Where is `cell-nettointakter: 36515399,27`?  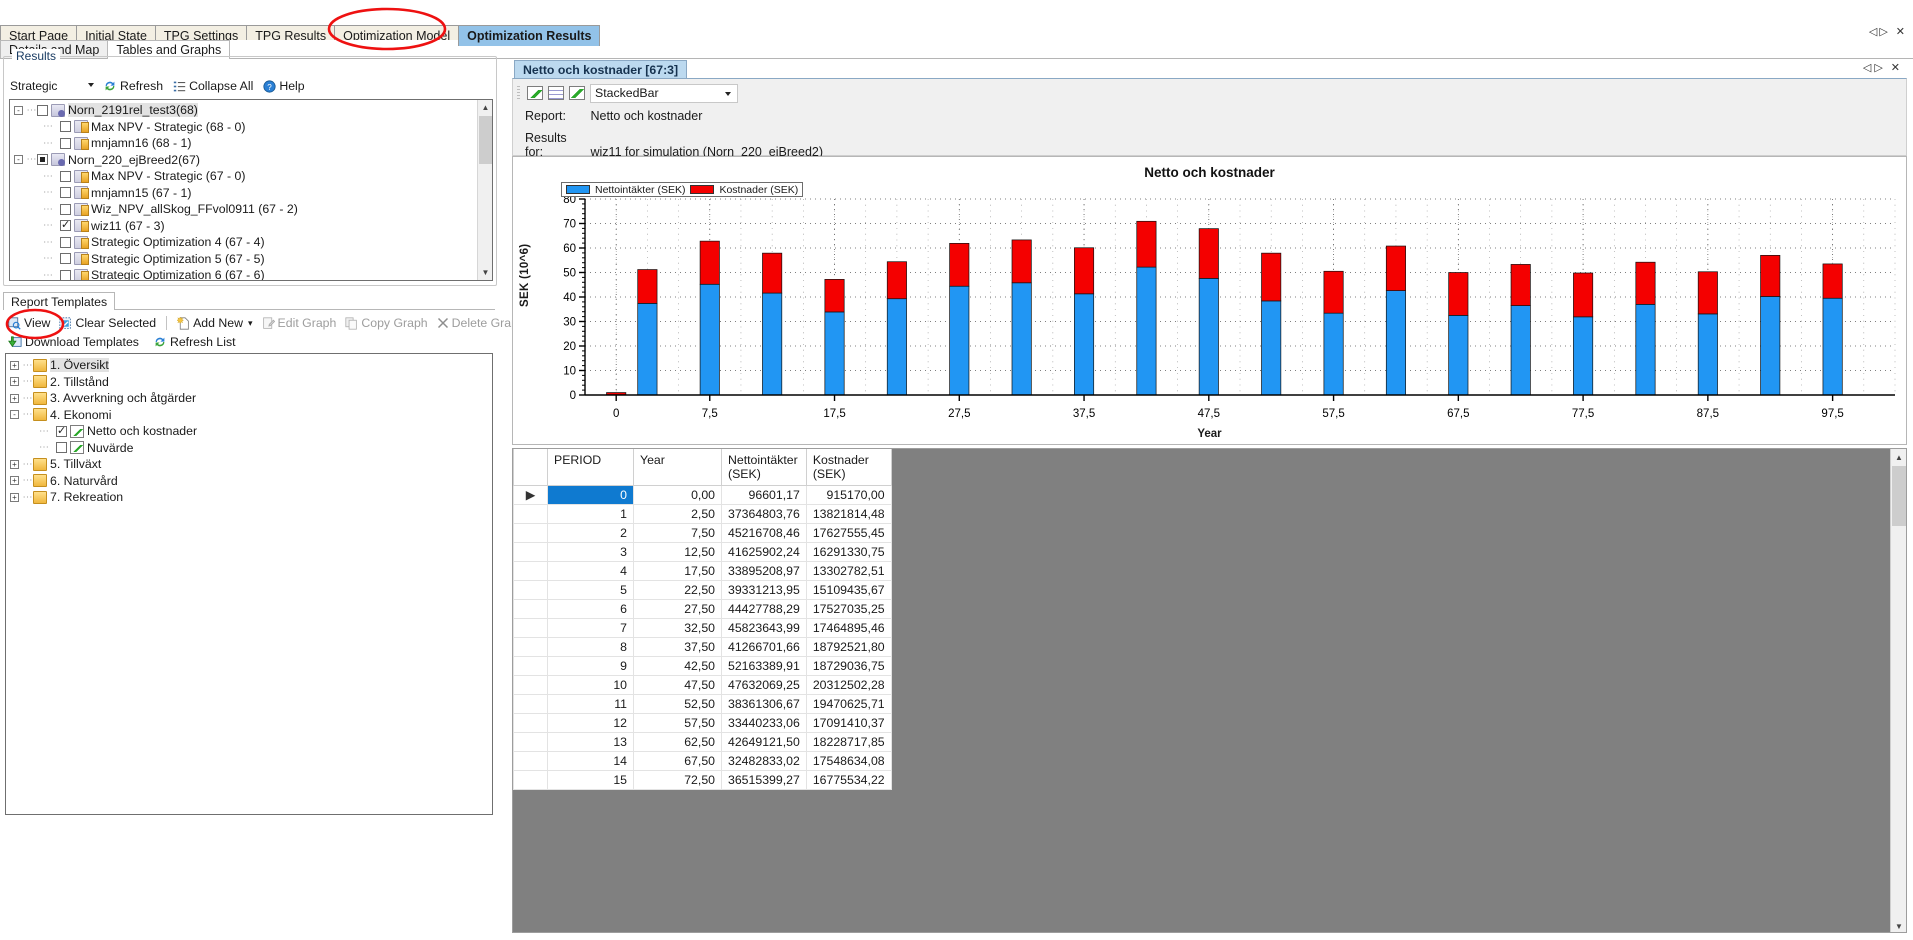 cell-nettointakter: 36515399,27 is located at coordinates (764, 780).